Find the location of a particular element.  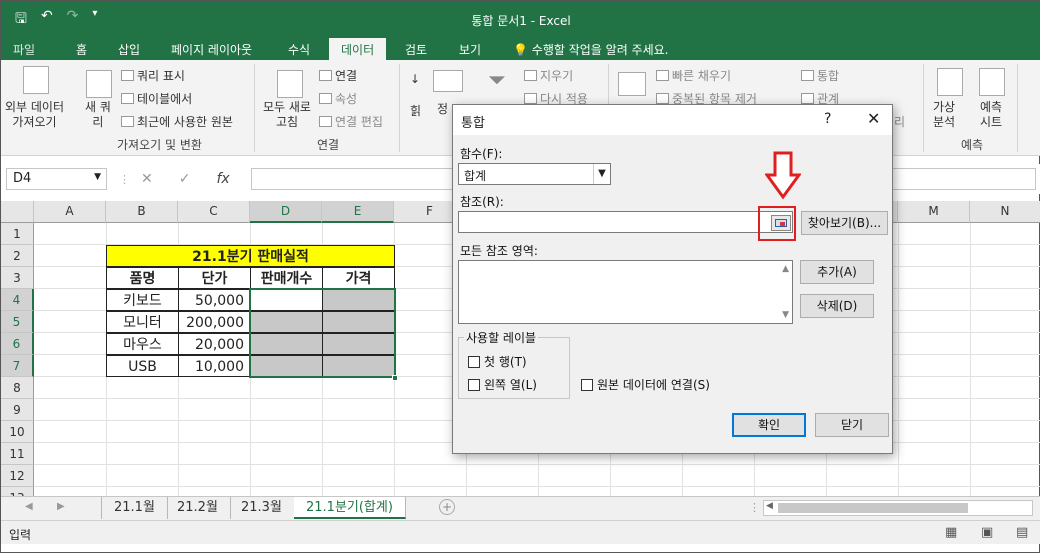

row-header-10: 10 is located at coordinates (17, 432).